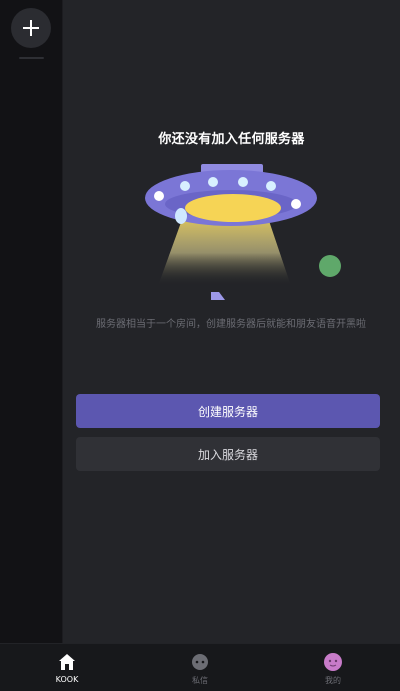 The width and height of the screenshot is (400, 691). Describe the element at coordinates (31, 58) in the screenshot. I see `rail-divider` at that location.